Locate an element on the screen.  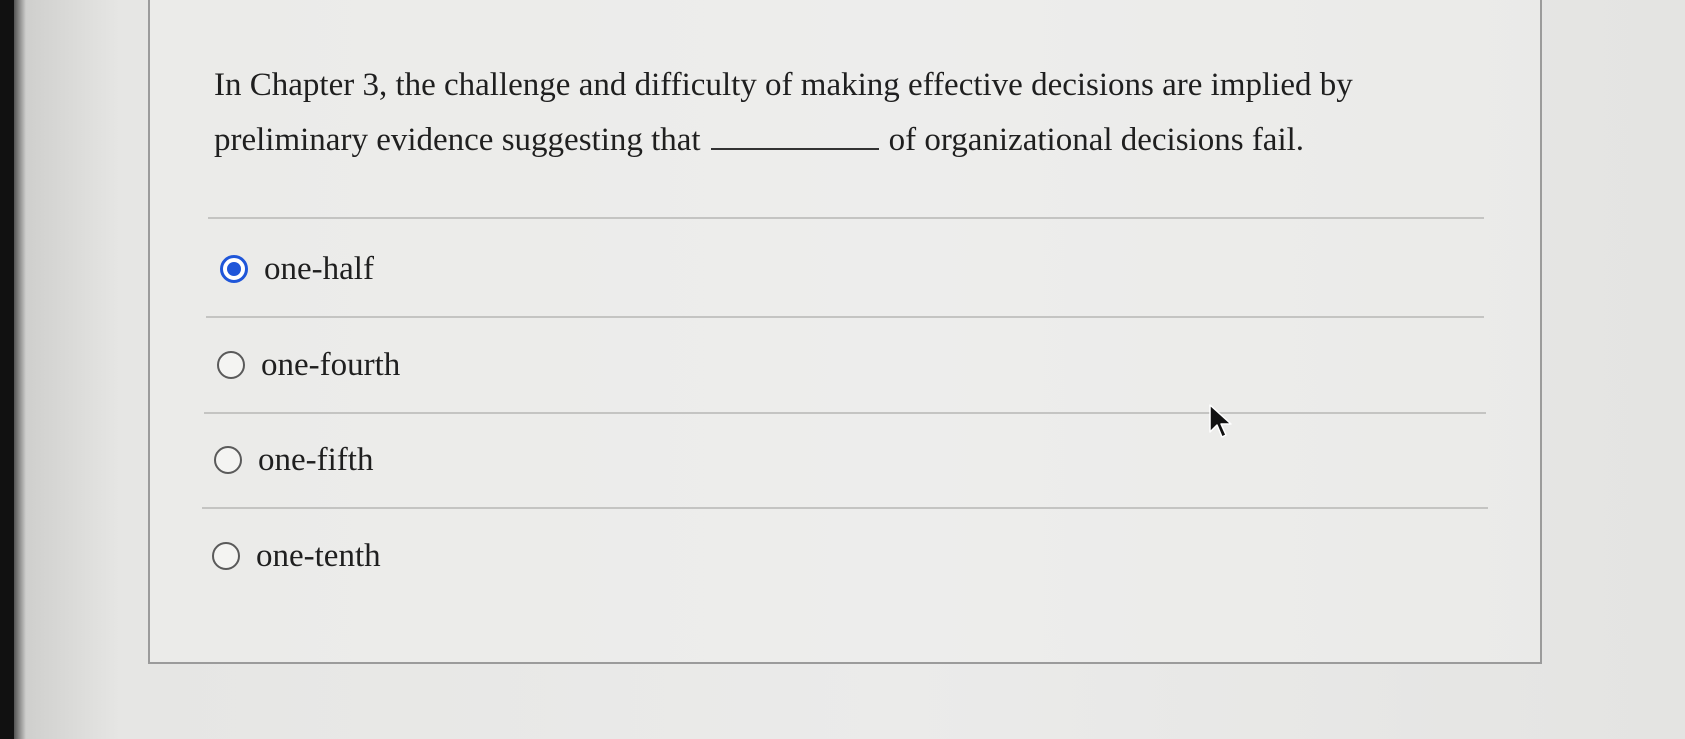
option-one-half: one-half is located at coordinates (297, 269).